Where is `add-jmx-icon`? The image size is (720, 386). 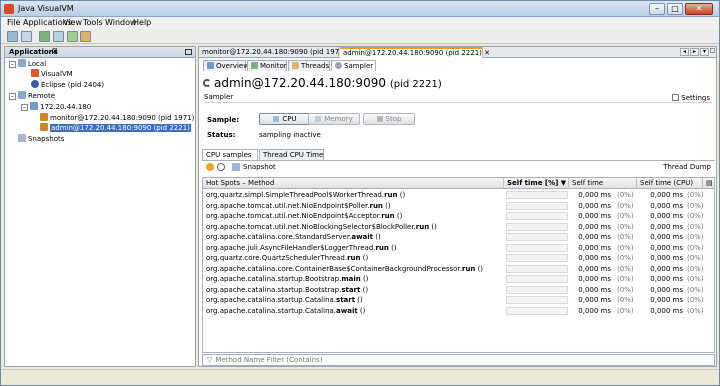
add-jmx-icon is located at coordinates (44, 36).